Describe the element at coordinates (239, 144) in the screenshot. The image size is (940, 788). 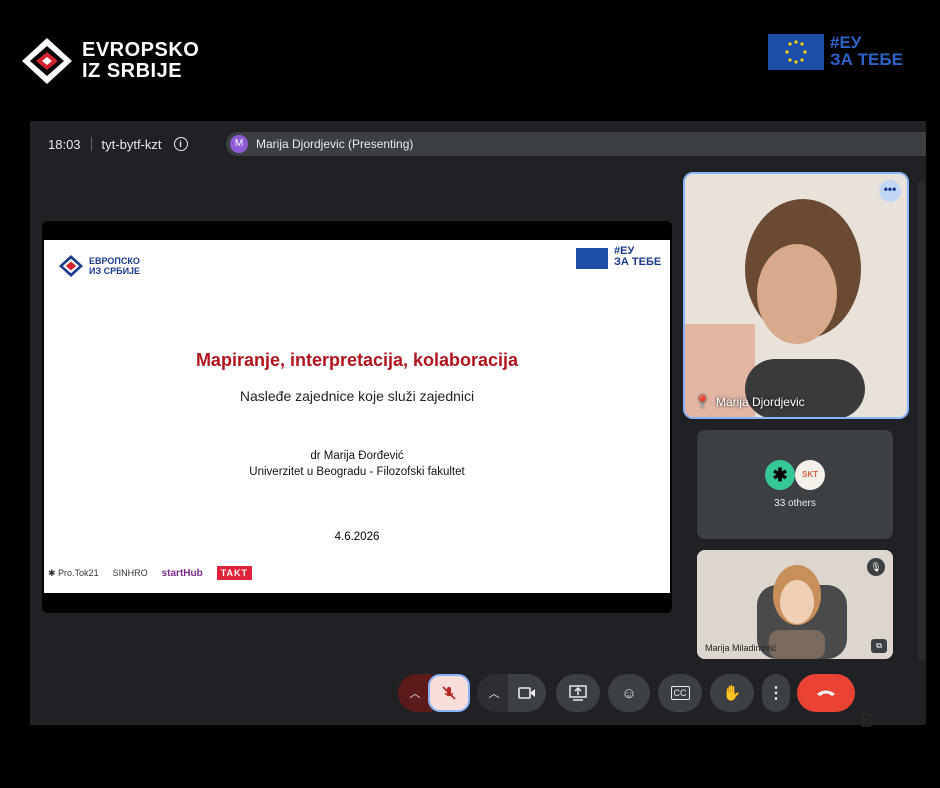
I see `presenter-avatar: M` at that location.